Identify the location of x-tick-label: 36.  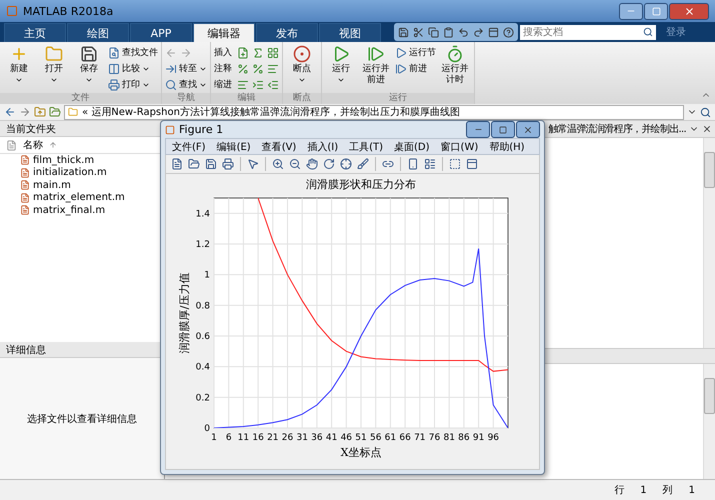
(317, 438).